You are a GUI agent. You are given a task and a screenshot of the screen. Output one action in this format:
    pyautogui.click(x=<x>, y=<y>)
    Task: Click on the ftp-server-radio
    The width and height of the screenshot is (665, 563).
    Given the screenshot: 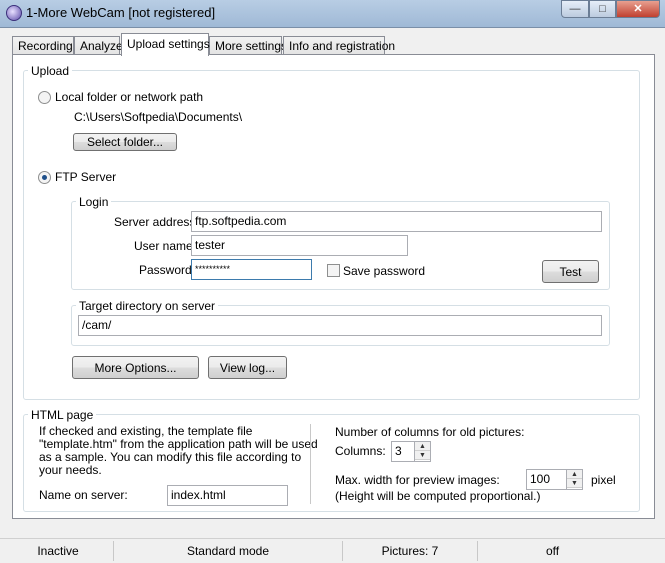 What is the action you would take?
    pyautogui.click(x=44, y=177)
    